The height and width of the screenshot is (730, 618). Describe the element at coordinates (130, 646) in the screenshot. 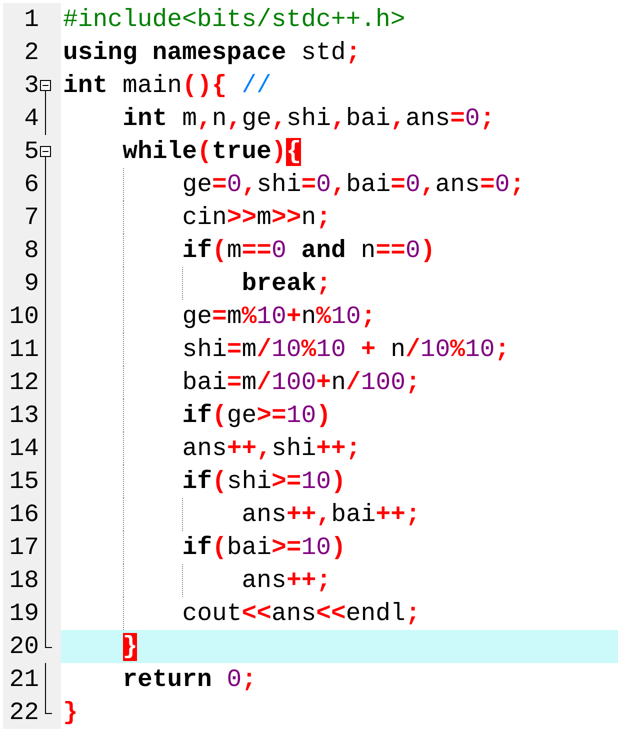

I see `matched-bracket: }` at that location.